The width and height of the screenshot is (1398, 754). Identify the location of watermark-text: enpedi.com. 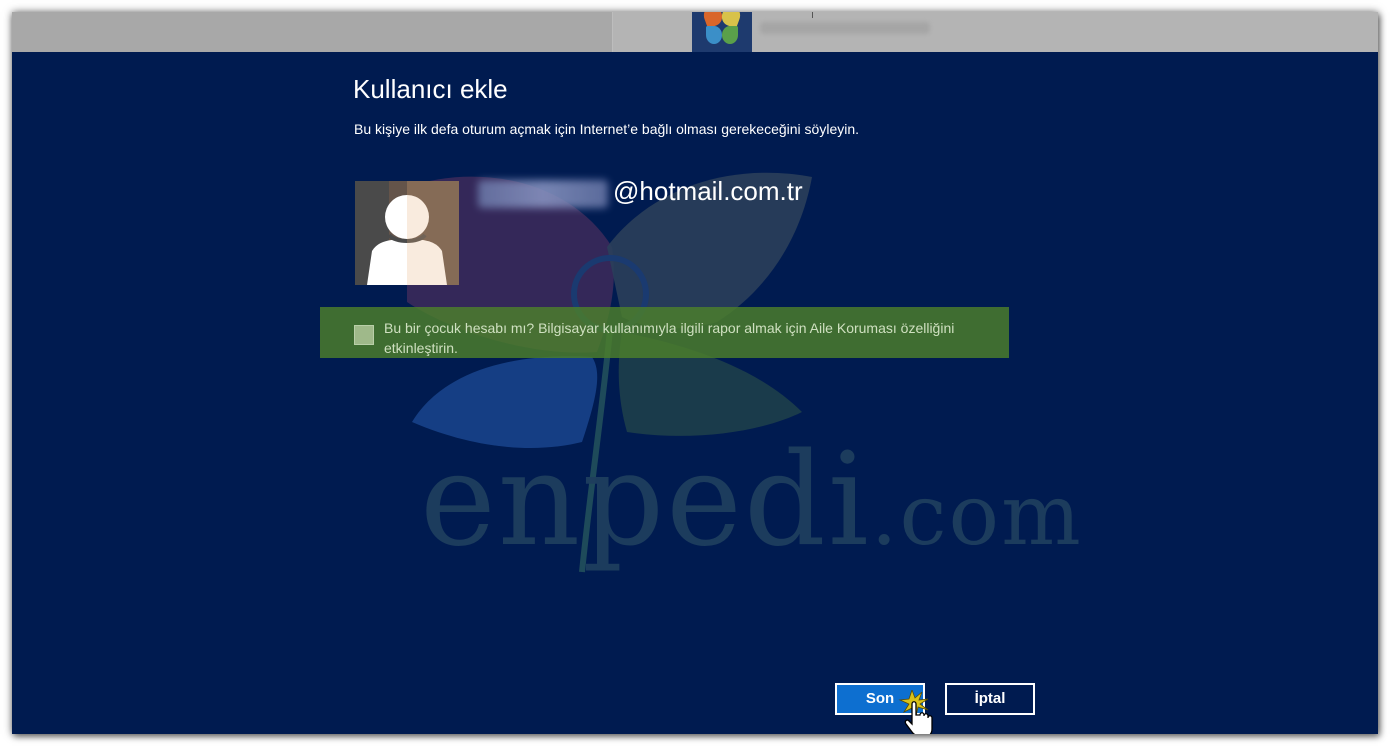
(751, 500).